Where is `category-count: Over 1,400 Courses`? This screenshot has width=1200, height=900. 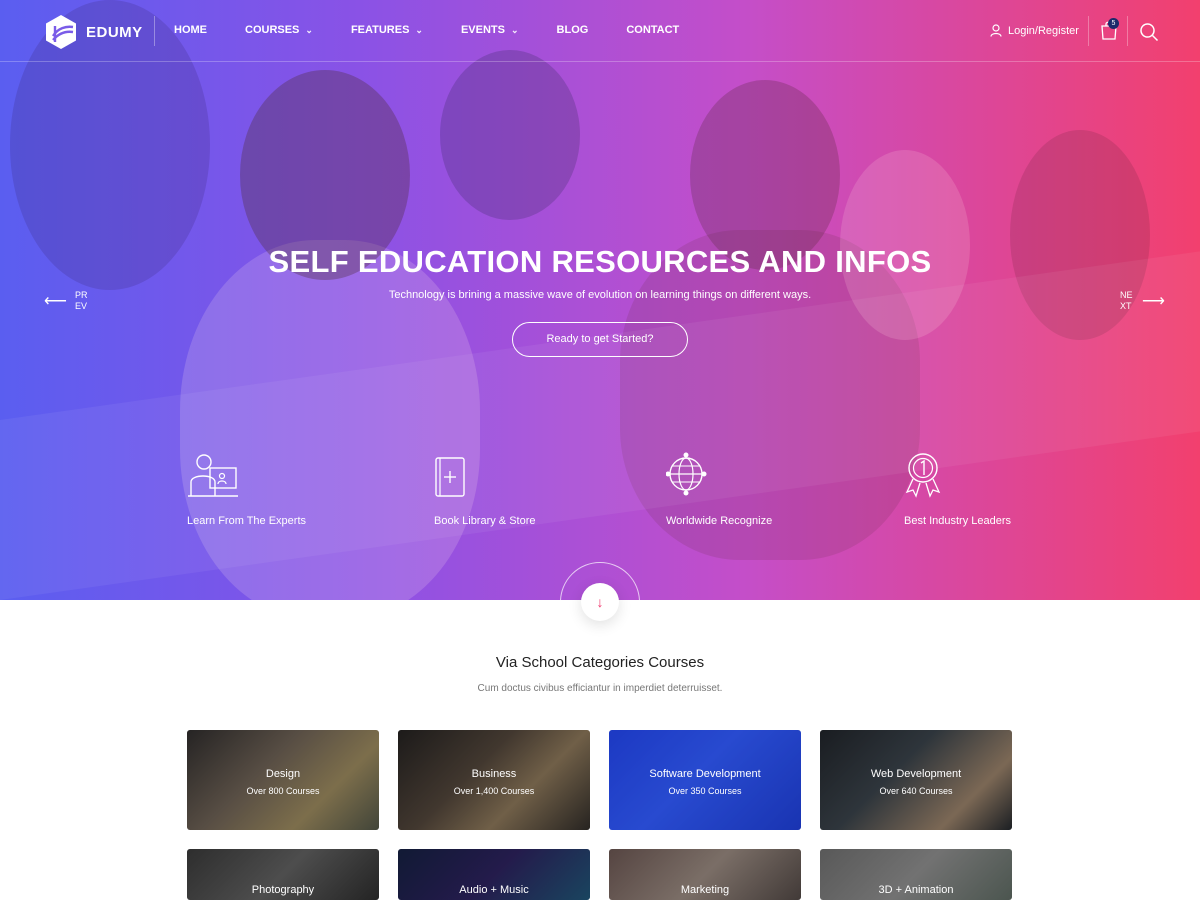 category-count: Over 1,400 Courses is located at coordinates (494, 791).